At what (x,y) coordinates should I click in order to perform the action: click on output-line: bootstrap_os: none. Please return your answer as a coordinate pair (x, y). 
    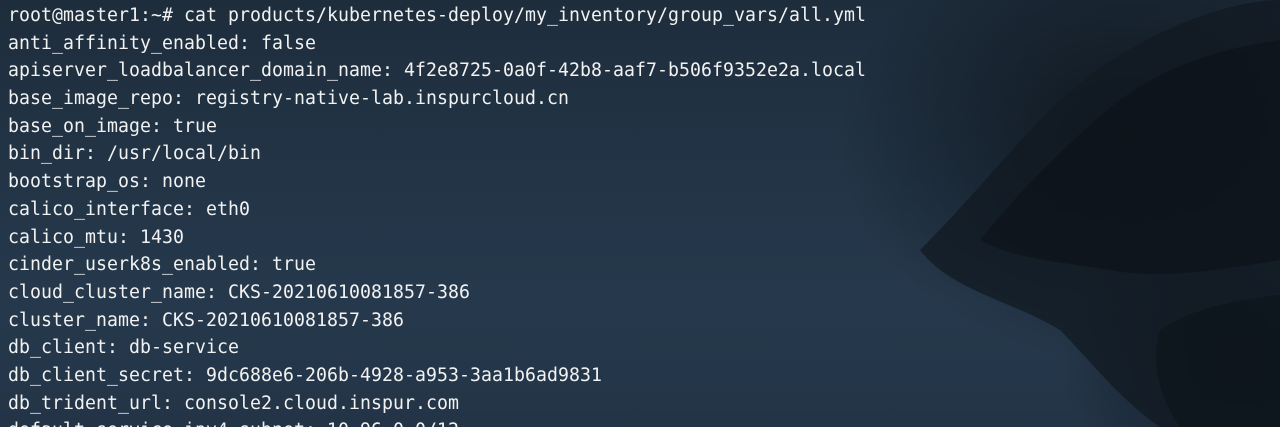
    Looking at the image, I should click on (107, 182).